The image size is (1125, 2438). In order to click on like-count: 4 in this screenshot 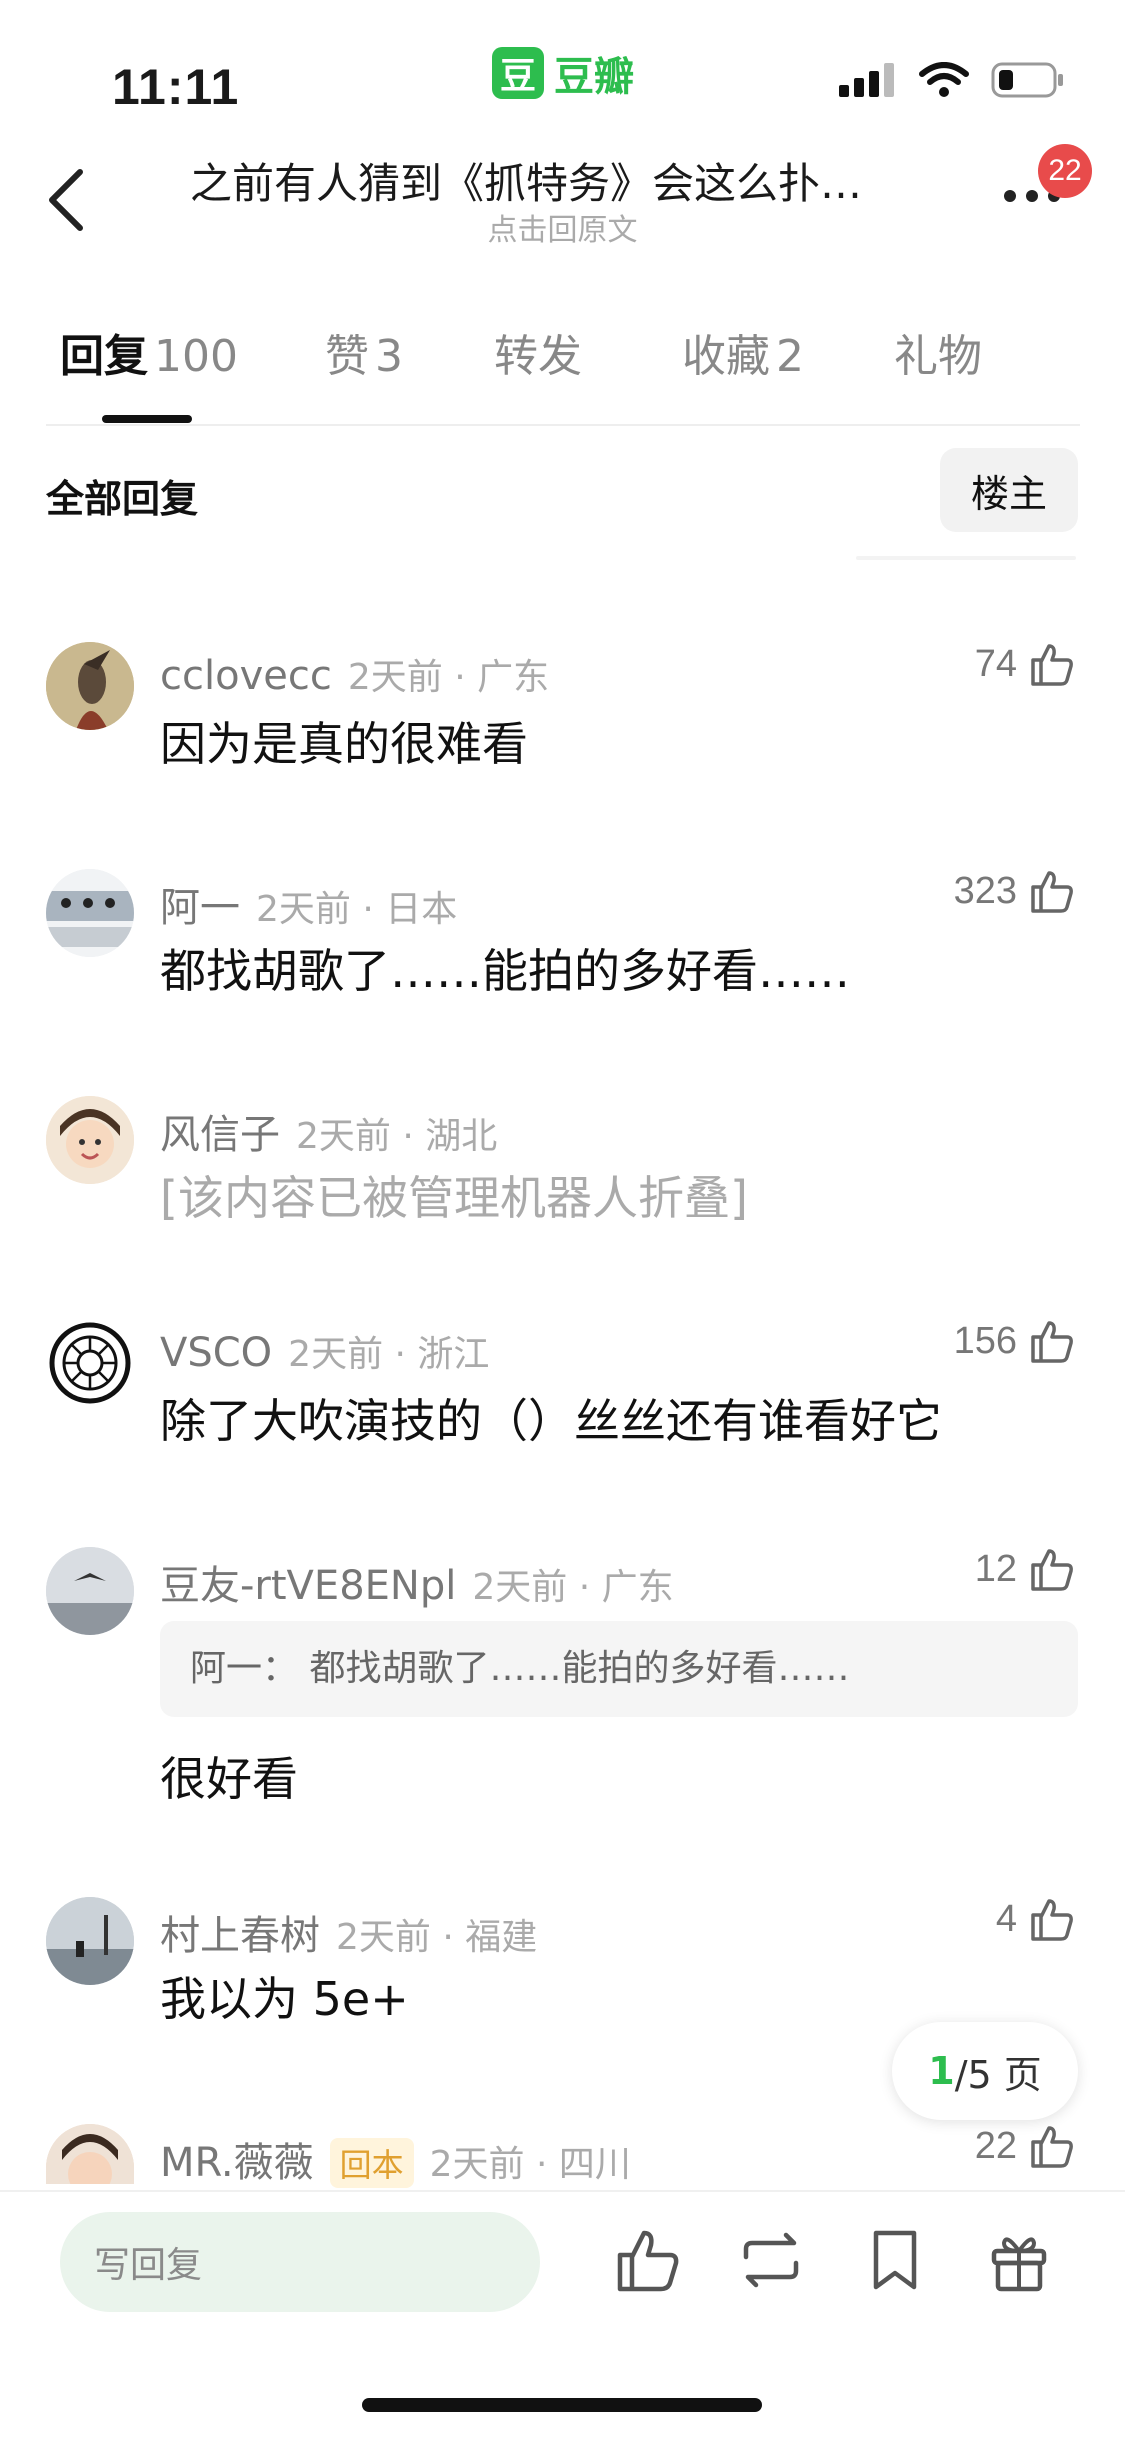, I will do `click(1006, 1918)`.